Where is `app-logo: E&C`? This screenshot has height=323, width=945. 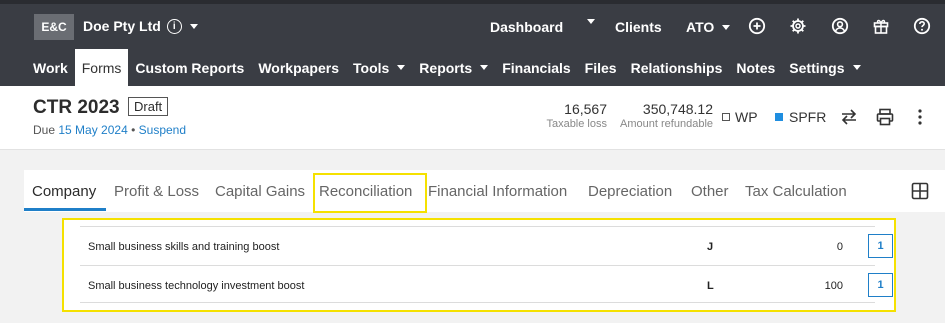 app-logo: E&C is located at coordinates (54, 27).